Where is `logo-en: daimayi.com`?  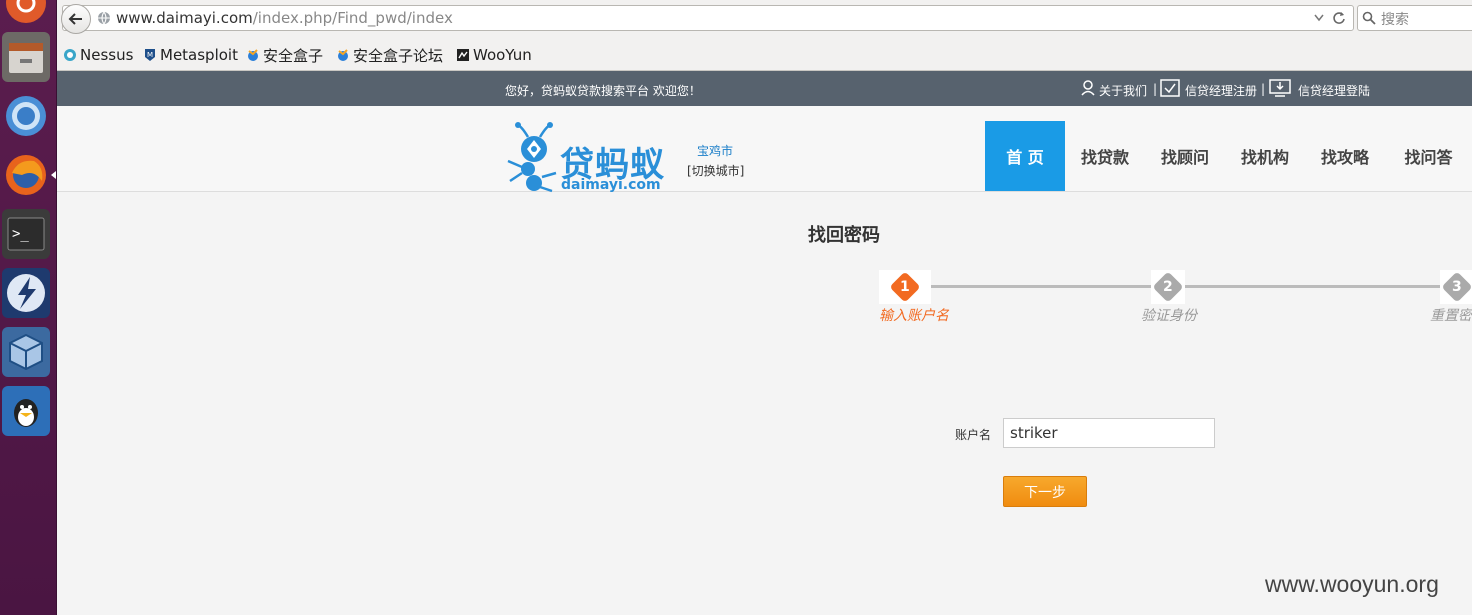 logo-en: daimayi.com is located at coordinates (611, 185).